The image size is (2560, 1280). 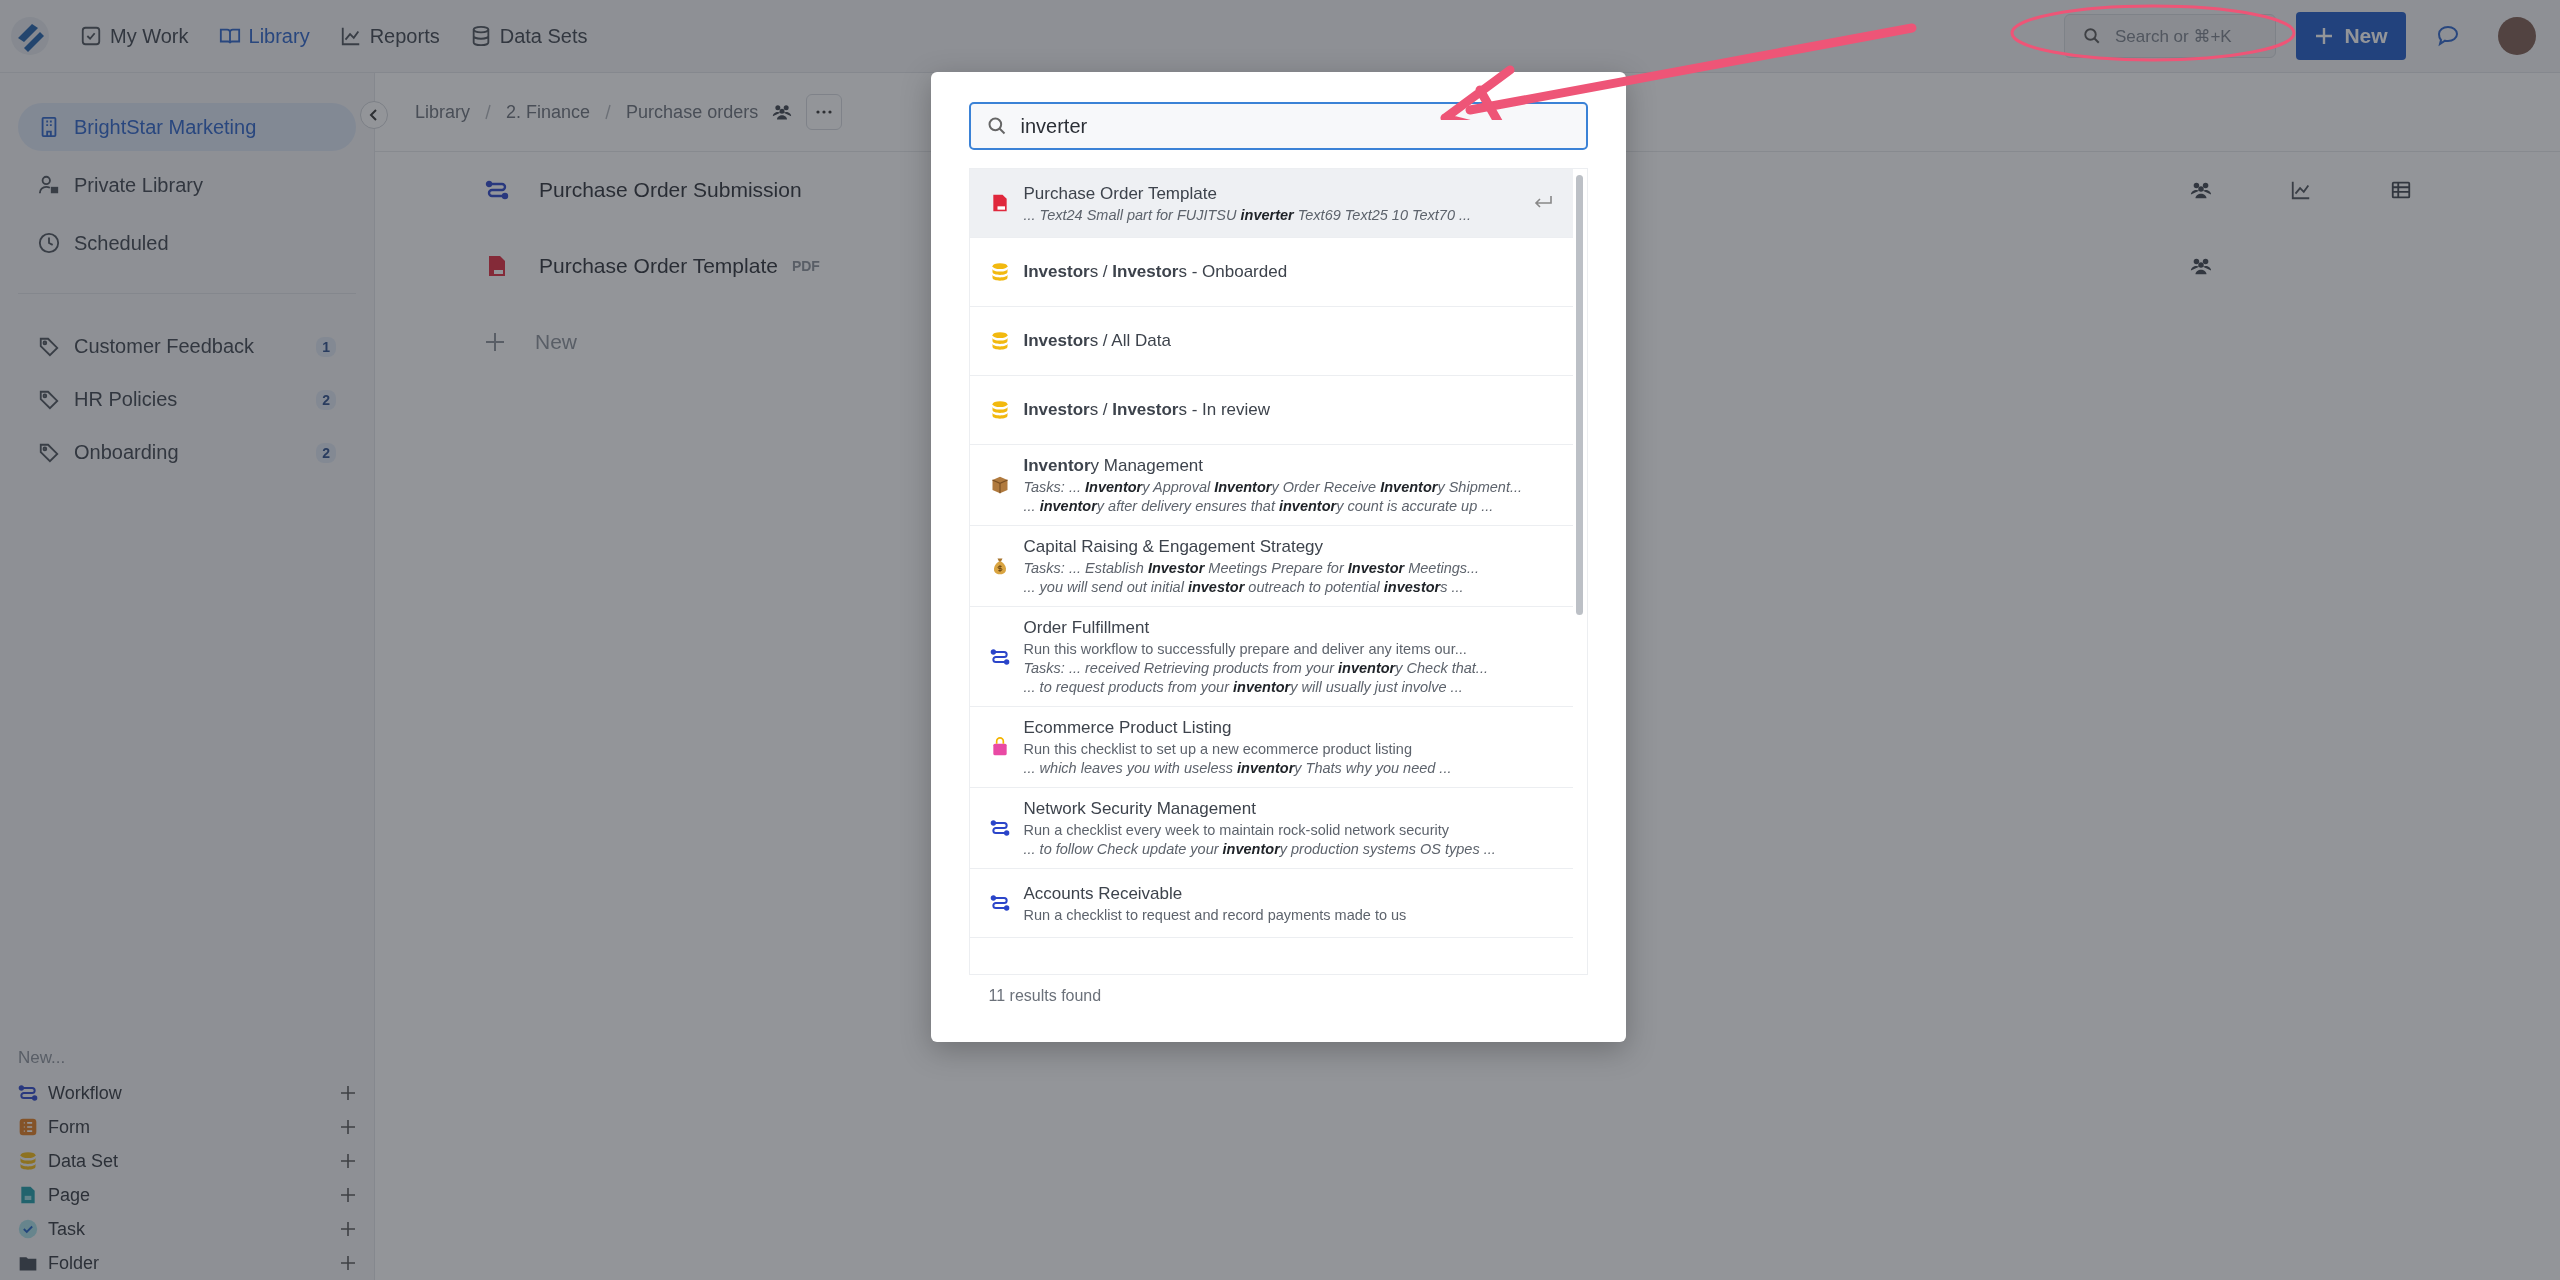 I want to click on more-button, so click(x=824, y=112).